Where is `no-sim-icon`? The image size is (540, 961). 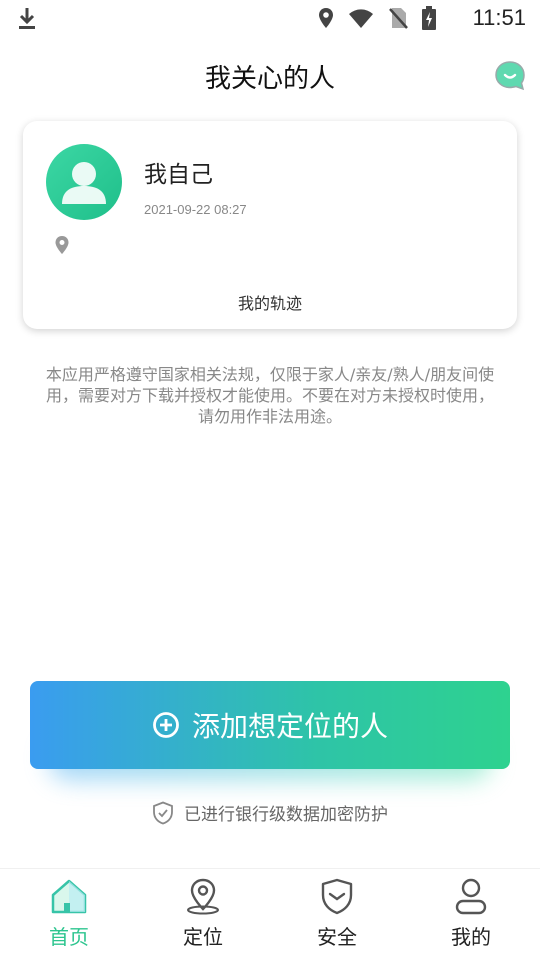
no-sim-icon is located at coordinates (398, 20).